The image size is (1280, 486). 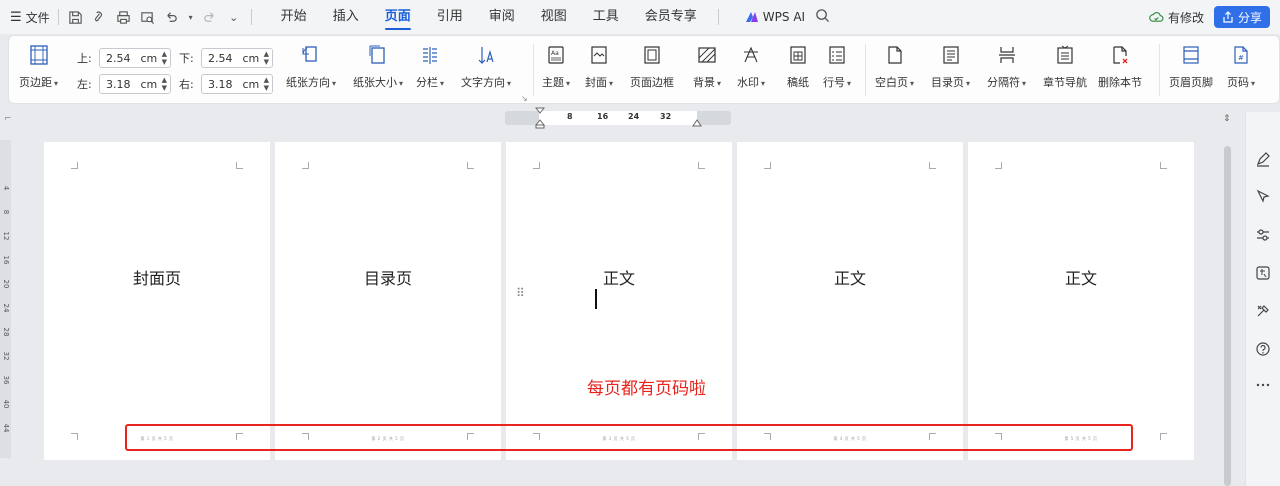 I want to click on hamburger-icon: ☰, so click(x=16, y=17).